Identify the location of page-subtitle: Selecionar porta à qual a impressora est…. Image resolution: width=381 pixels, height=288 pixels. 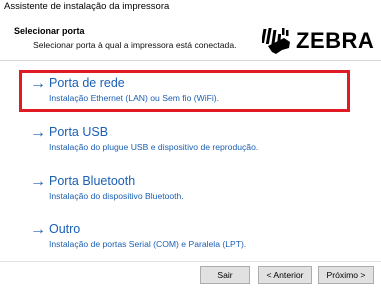
(135, 45).